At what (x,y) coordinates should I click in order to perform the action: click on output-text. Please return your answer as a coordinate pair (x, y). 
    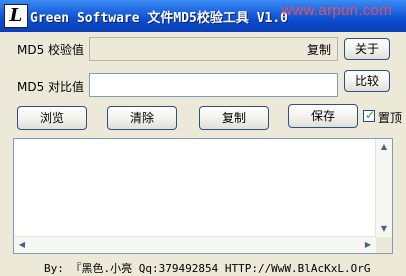
    Looking at the image, I should click on (203, 142).